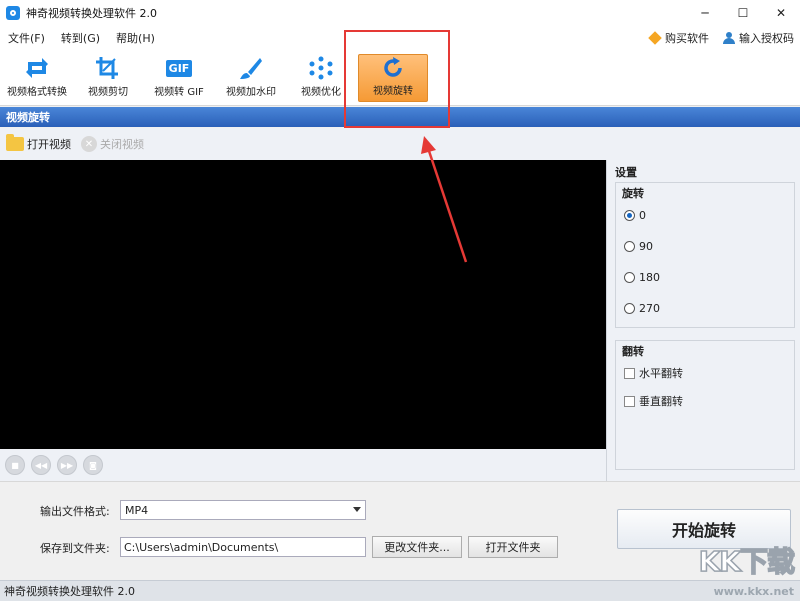 The image size is (800, 601). I want to click on tool-optimize: 视频优化, so click(321, 78).